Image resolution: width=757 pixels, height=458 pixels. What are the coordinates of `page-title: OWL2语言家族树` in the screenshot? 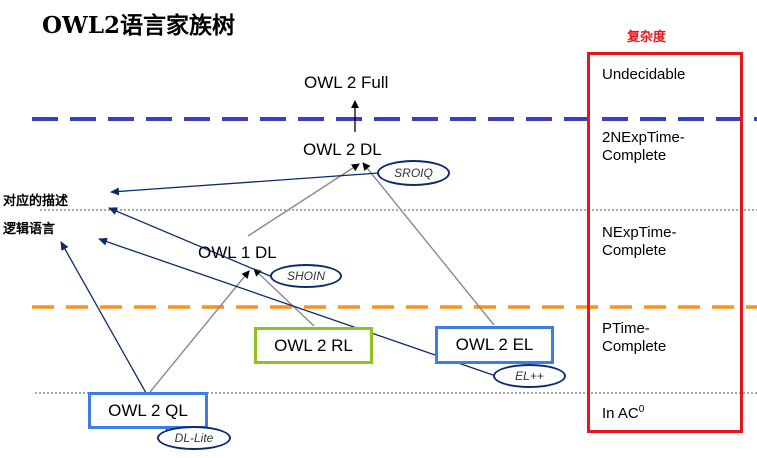 It's located at (139, 25).